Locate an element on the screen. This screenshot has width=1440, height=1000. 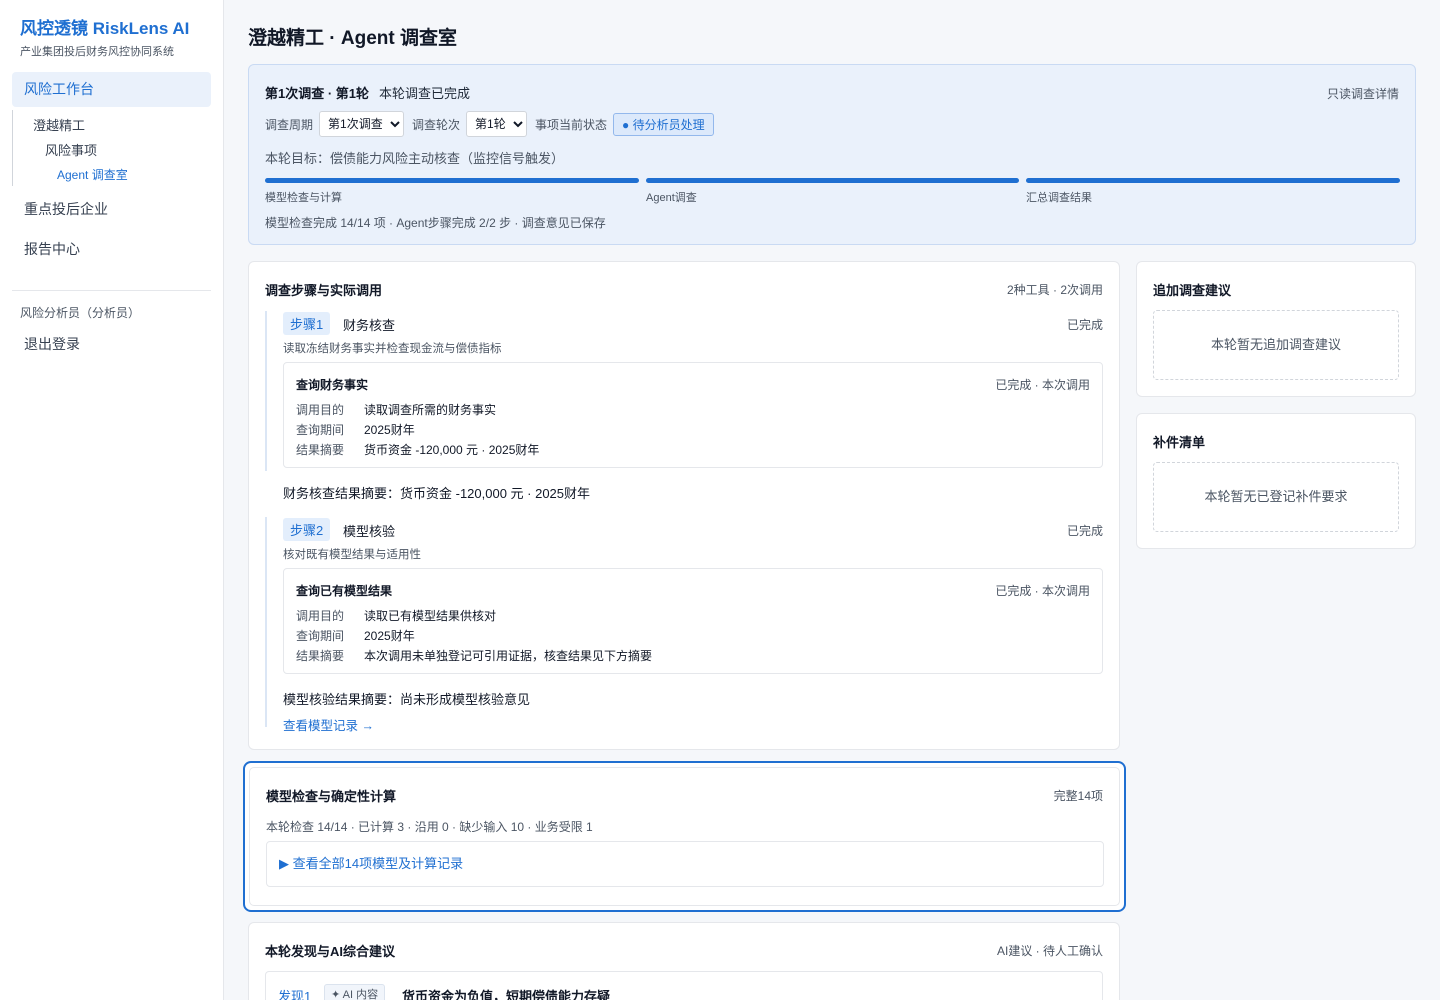
nav-tree-line is located at coordinates (12, 148).